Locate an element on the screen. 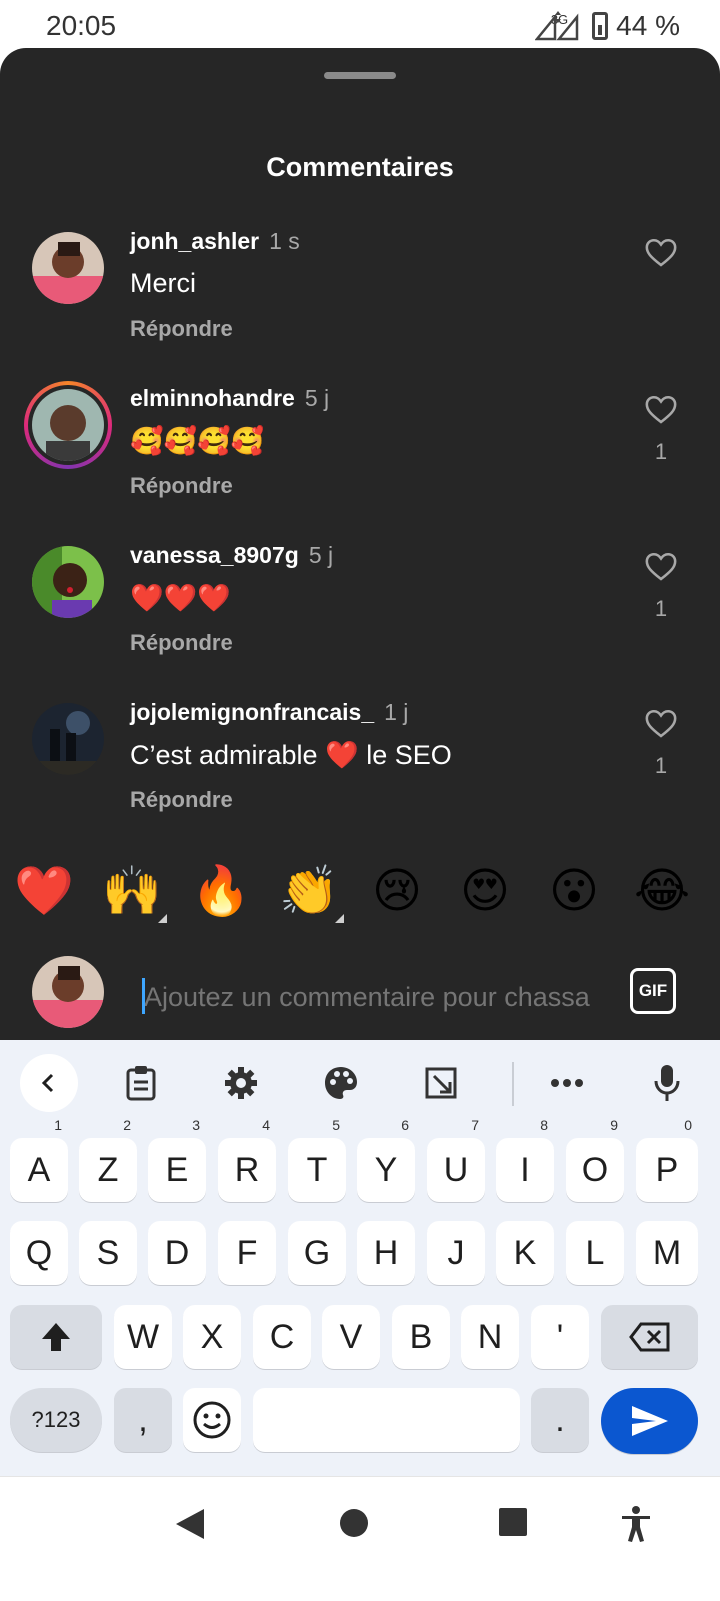 Image resolution: width=720 pixels, height=1601 pixels. comment-time: 5 j is located at coordinates (321, 555).